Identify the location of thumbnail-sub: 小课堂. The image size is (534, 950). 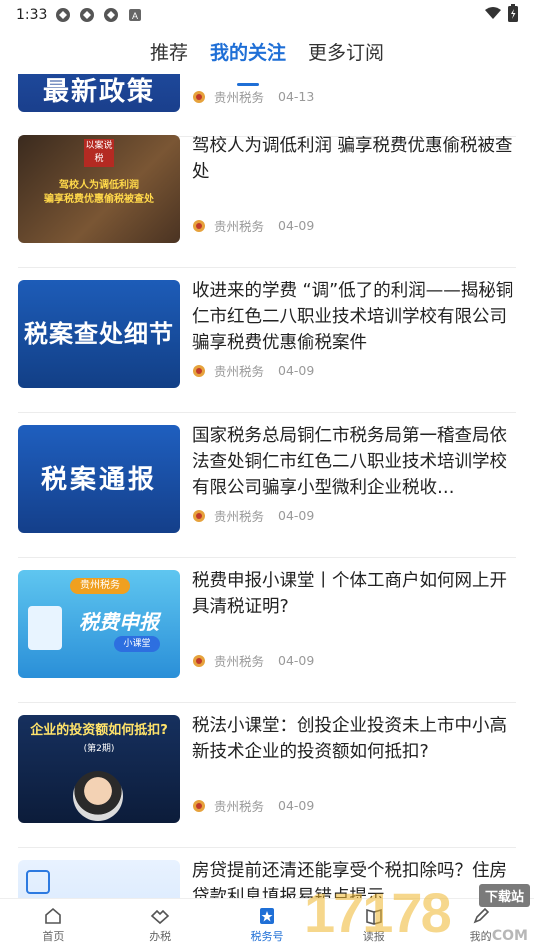
(137, 644).